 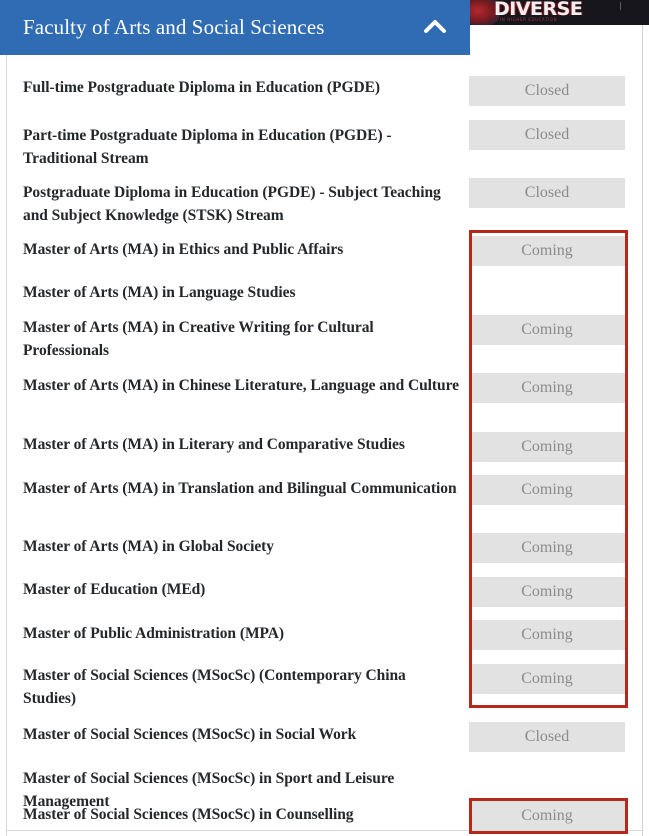 I want to click on accordion-header-faculty-of-arts-and-social-sciences: Faculty of Arts and Social Sciences, so click(x=235, y=27).